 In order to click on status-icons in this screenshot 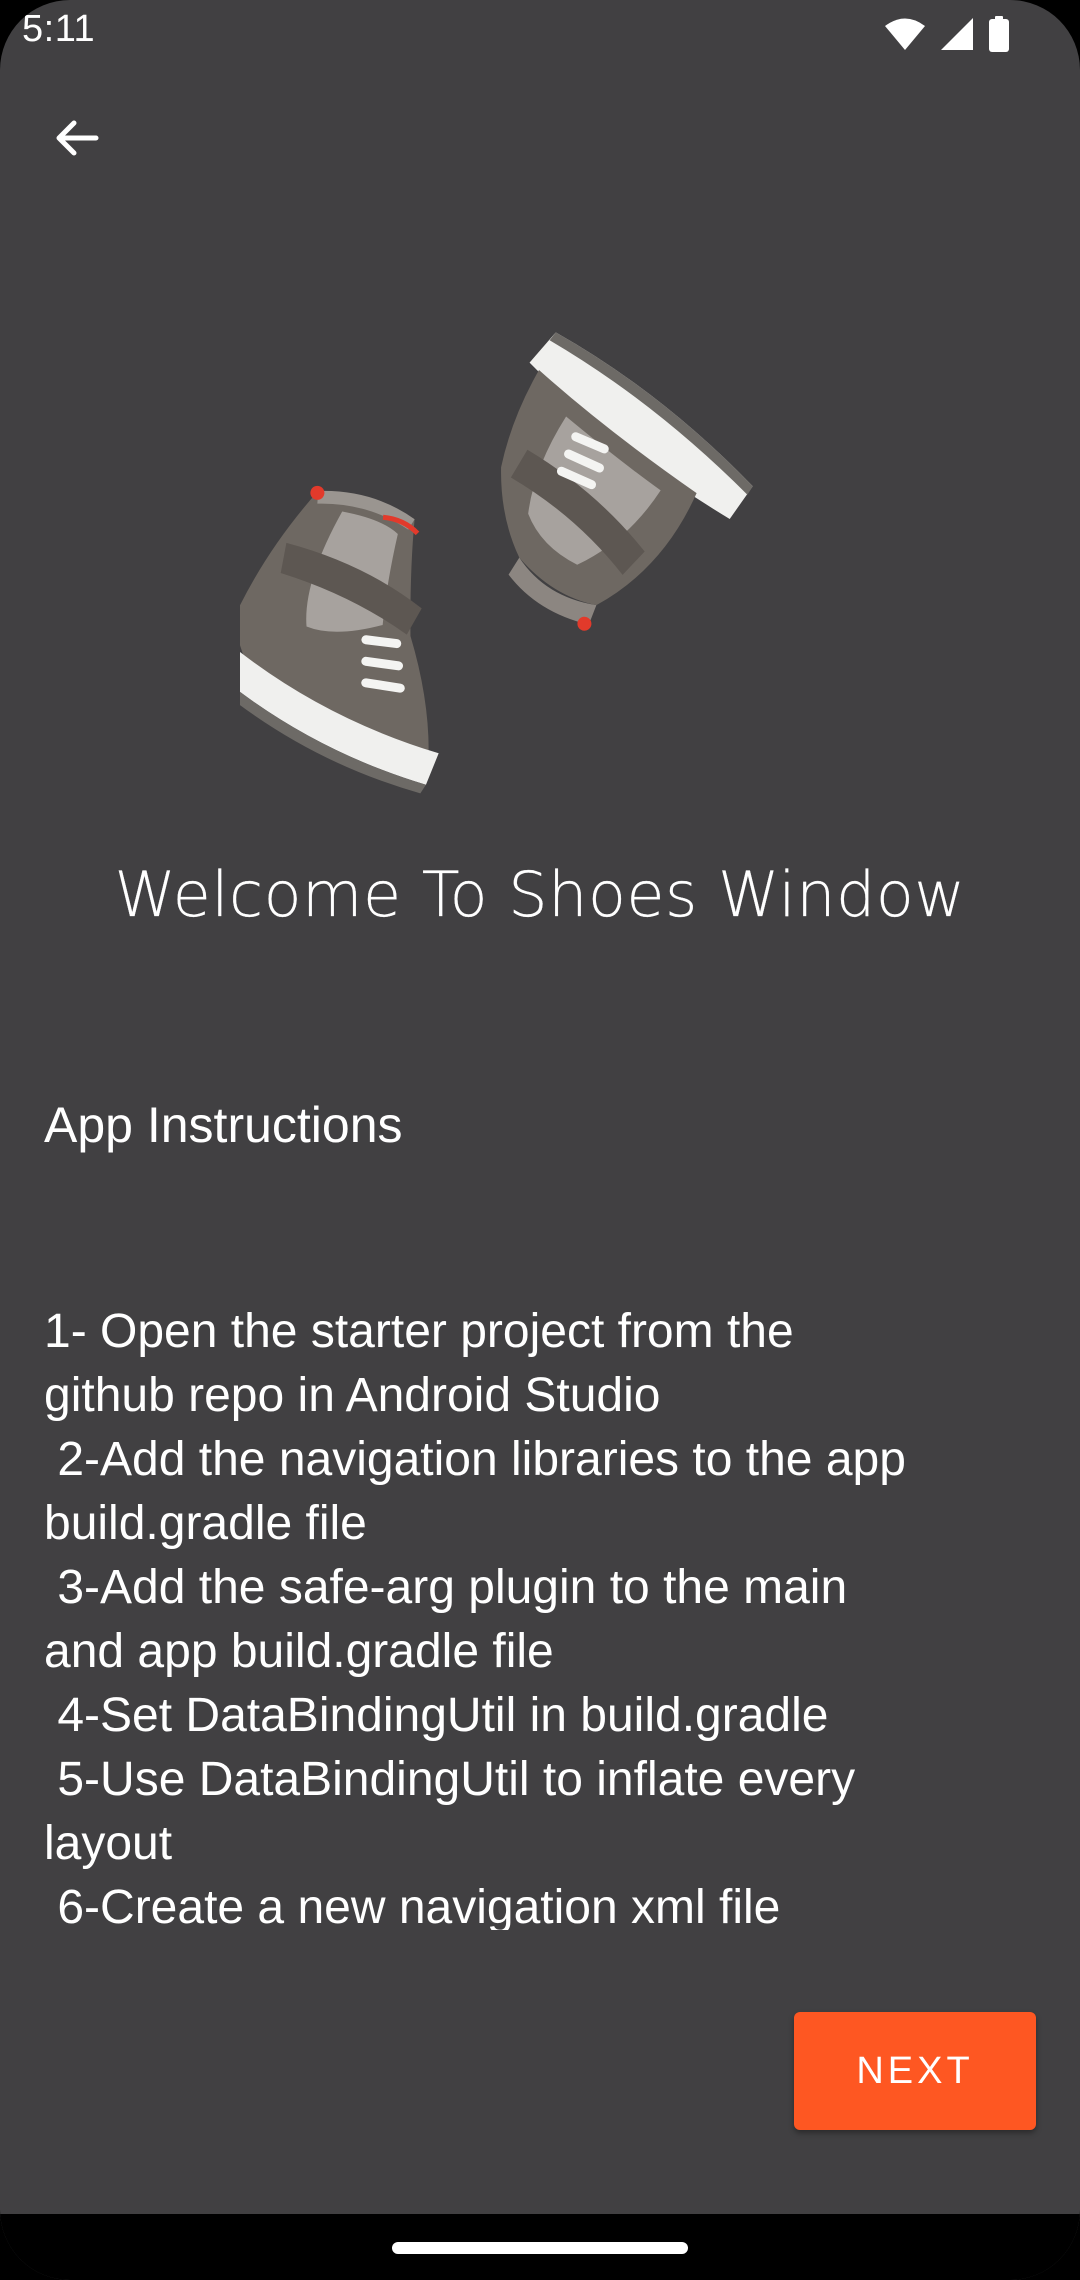, I will do `click(947, 34)`.